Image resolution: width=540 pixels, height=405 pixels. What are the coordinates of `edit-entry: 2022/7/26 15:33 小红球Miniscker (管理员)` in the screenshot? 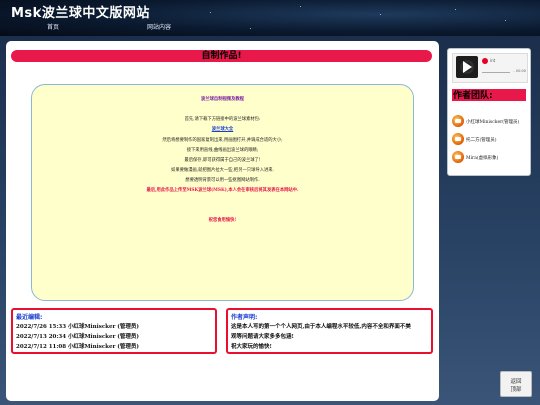 It's located at (78, 327).